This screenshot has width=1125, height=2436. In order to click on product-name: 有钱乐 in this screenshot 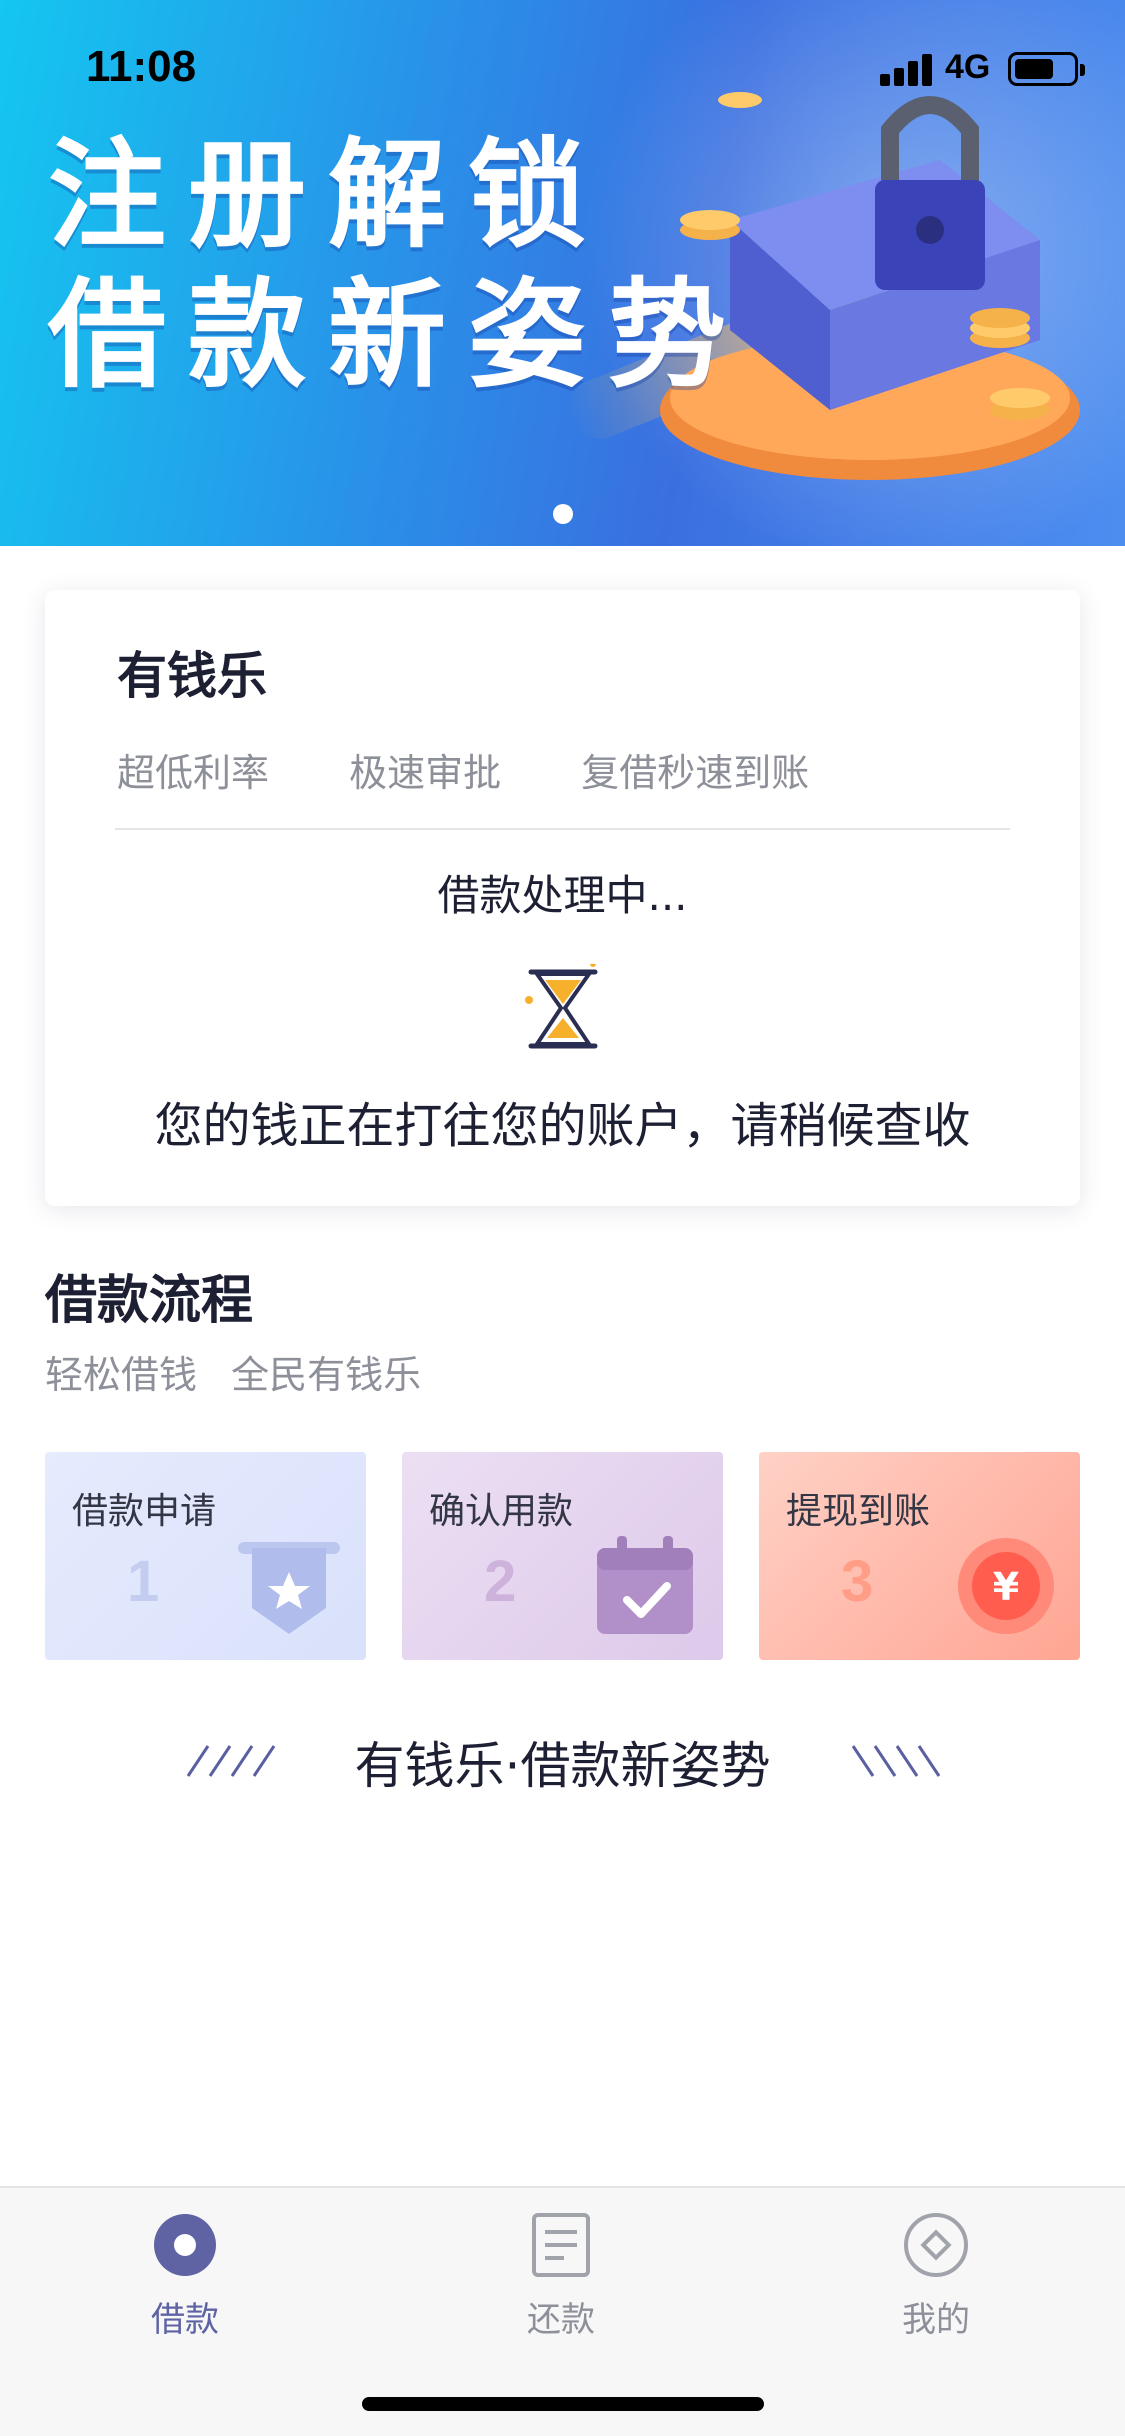, I will do `click(192, 676)`.